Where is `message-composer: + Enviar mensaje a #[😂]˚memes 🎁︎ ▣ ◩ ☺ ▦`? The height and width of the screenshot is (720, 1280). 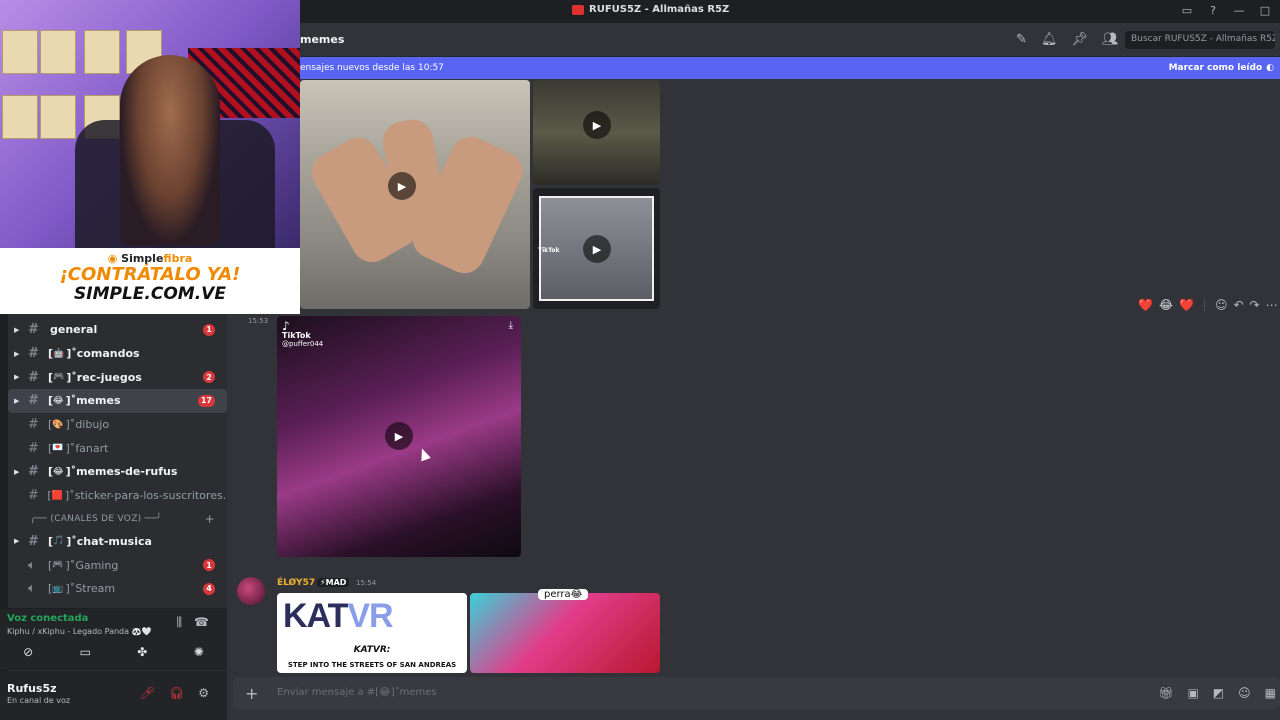 message-composer: + Enviar mensaje a #[😂]˚memes 🎁︎ ▣ ◩ ☺ ▦ is located at coordinates (756, 693).